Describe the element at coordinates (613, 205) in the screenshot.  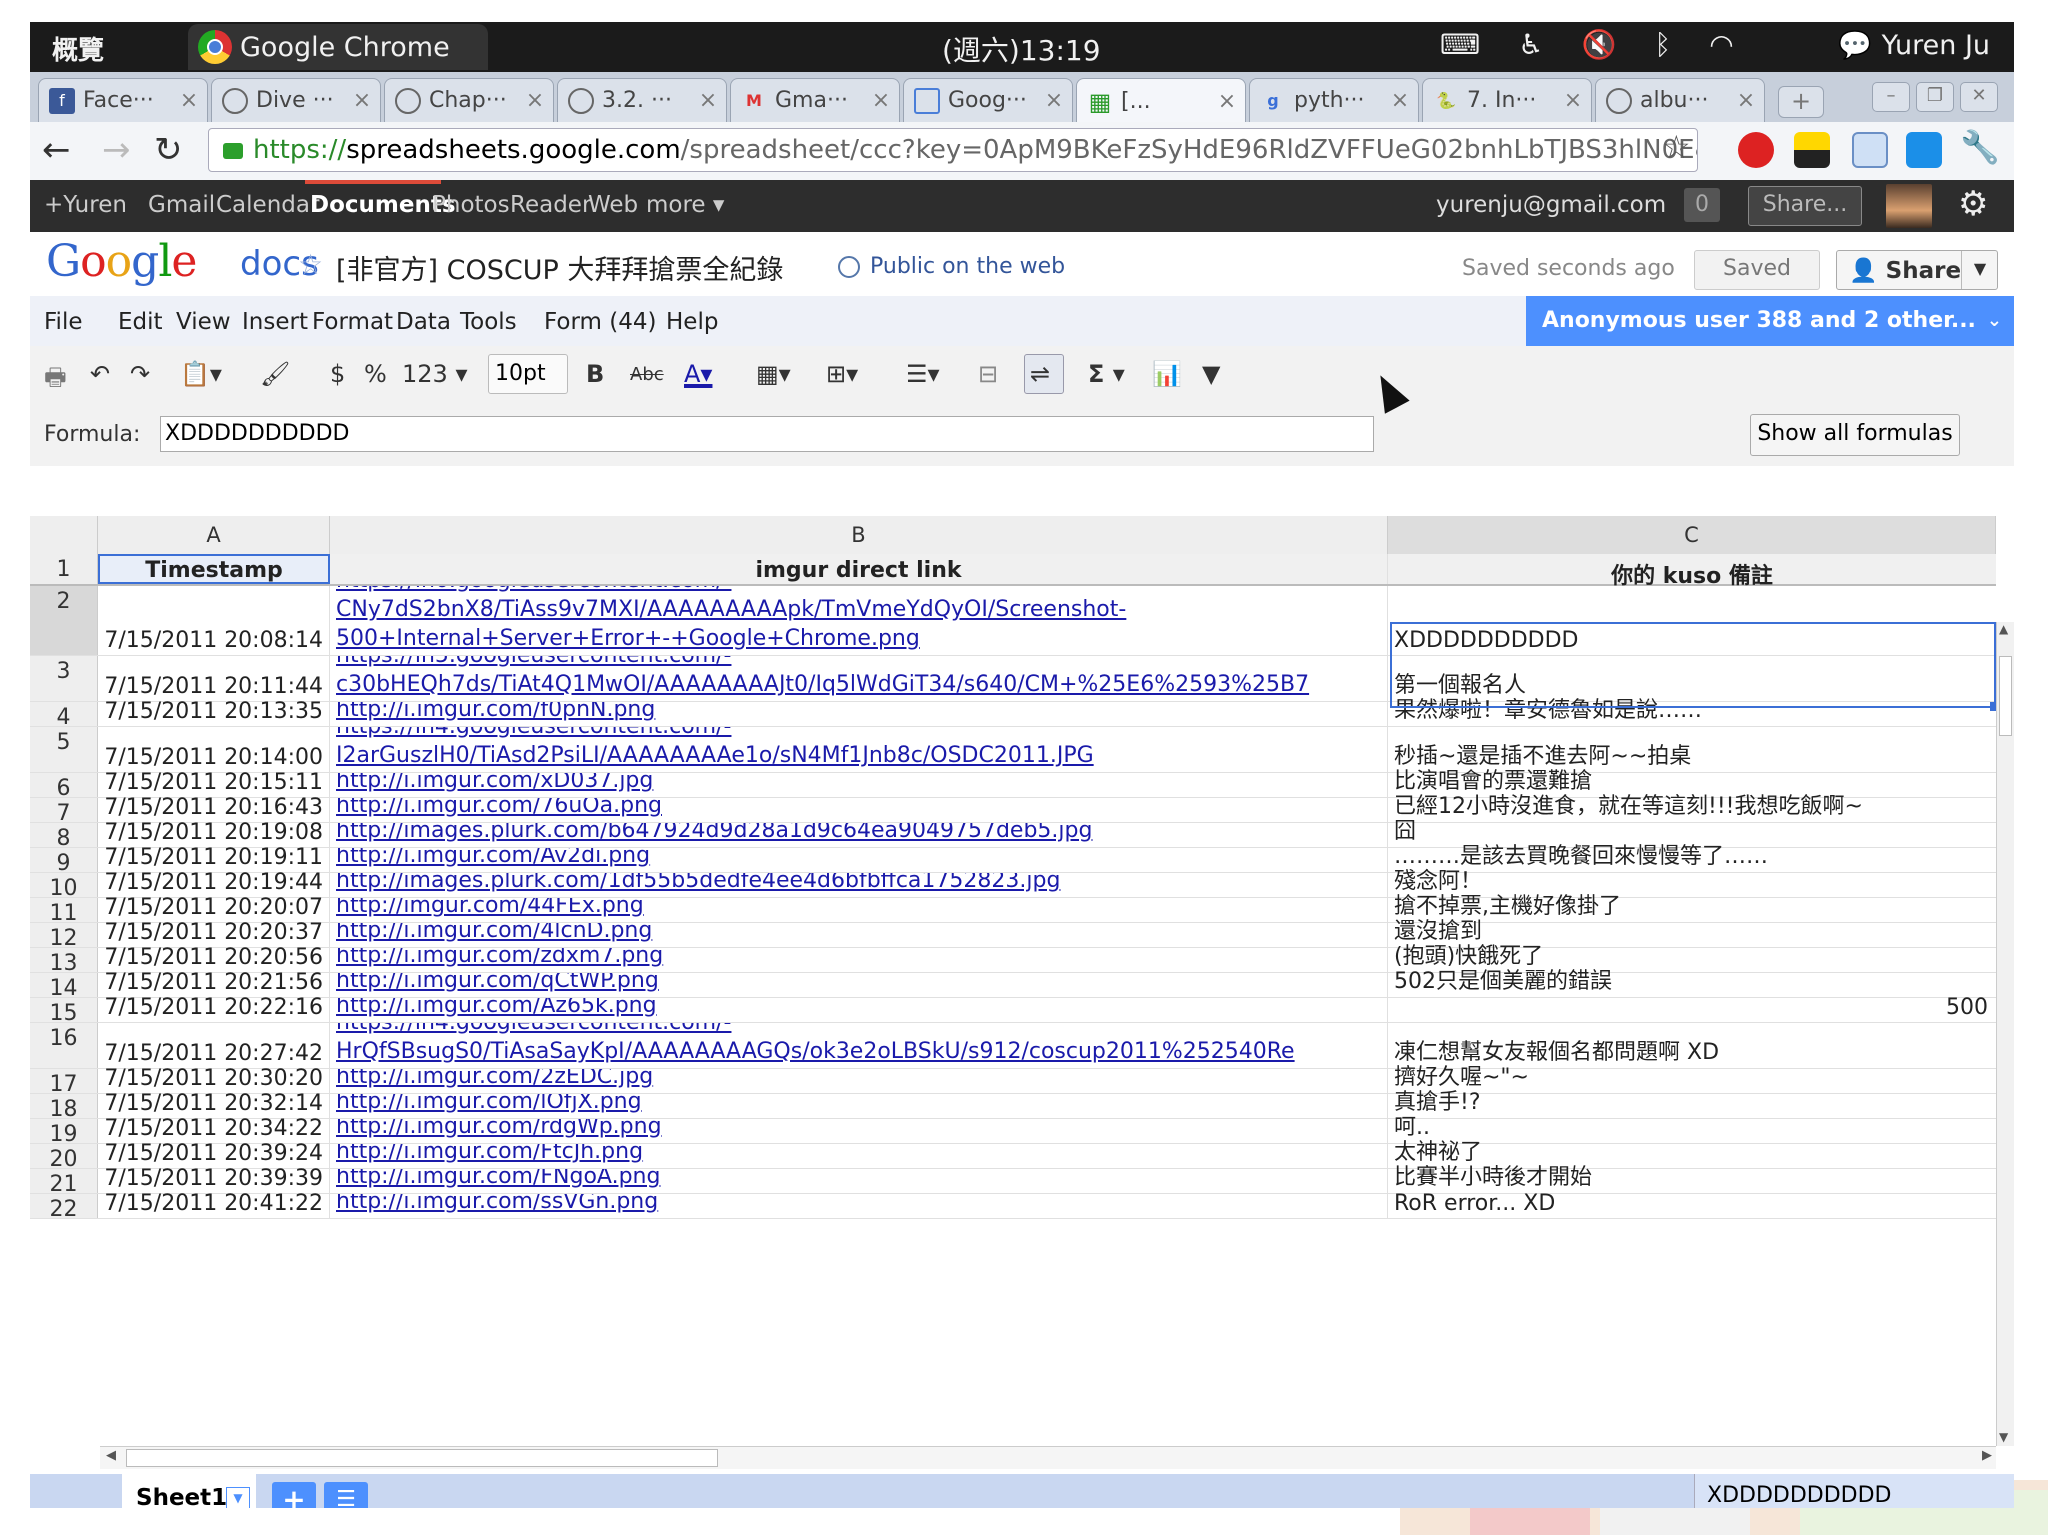
I see `gbar-item-7: Web` at that location.